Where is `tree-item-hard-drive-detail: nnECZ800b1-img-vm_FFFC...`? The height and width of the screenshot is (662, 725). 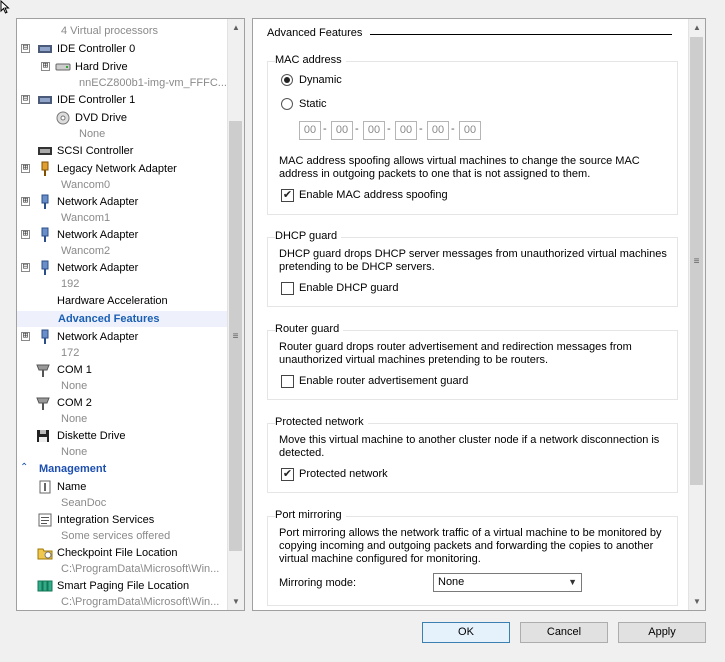 tree-item-hard-drive-detail: nnECZ800b1-img-vm_FFFC... is located at coordinates (122, 83).